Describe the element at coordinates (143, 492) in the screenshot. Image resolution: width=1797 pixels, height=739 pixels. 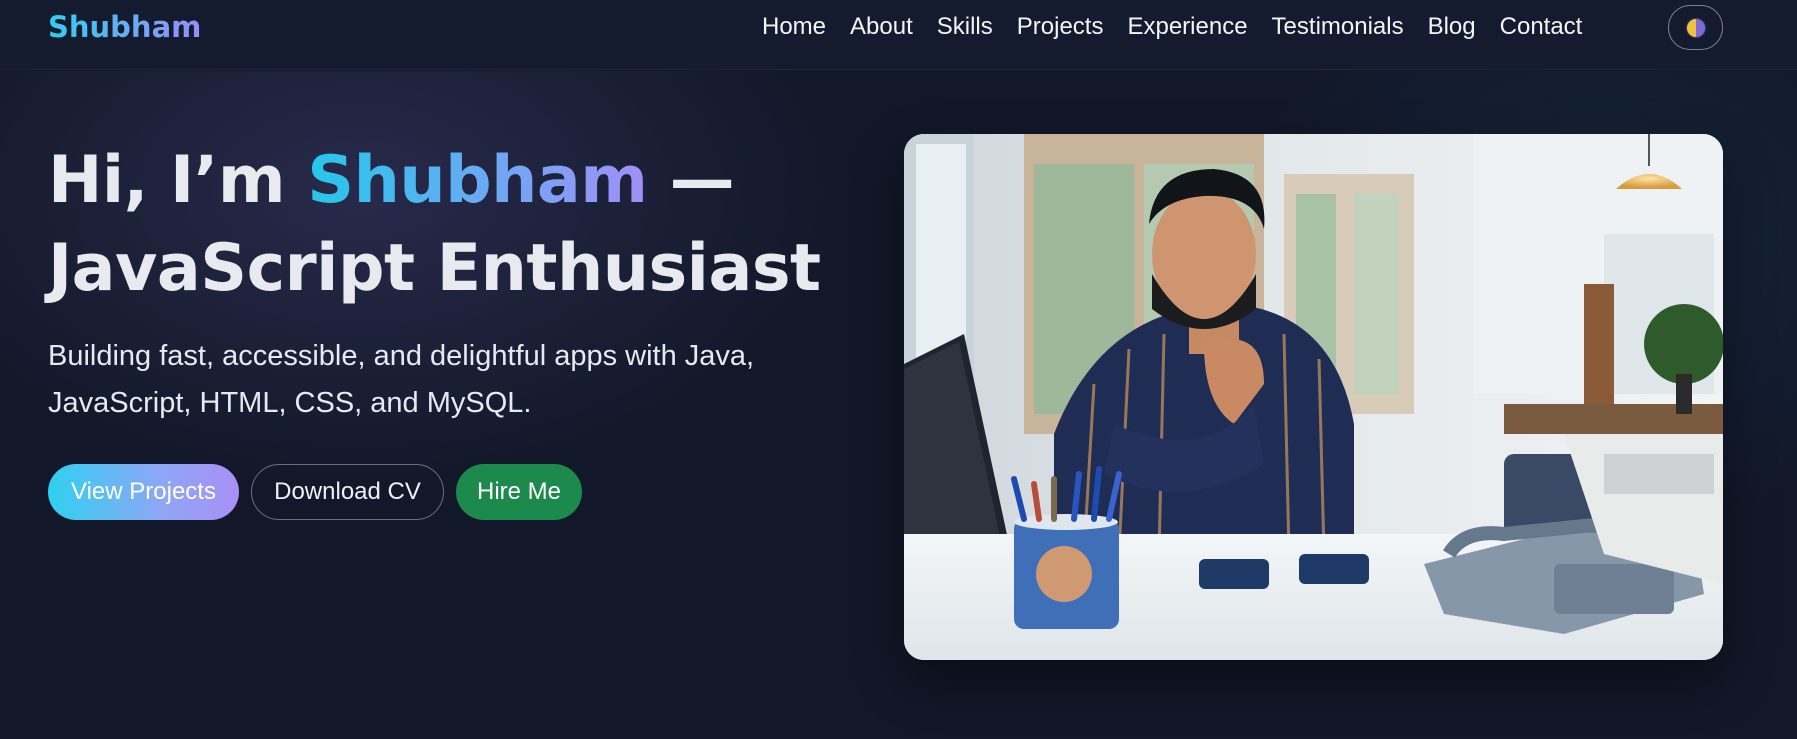
I see `view-projects-button: View Projects` at that location.